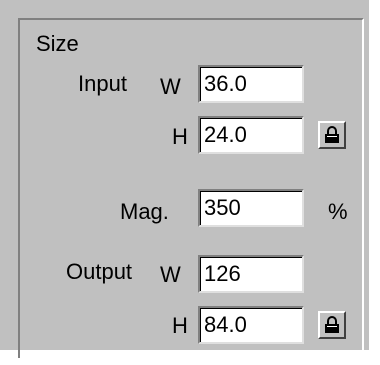 This screenshot has height=365, width=380. What do you see at coordinates (144, 211) in the screenshot?
I see `mag-label: Mag.` at bounding box center [144, 211].